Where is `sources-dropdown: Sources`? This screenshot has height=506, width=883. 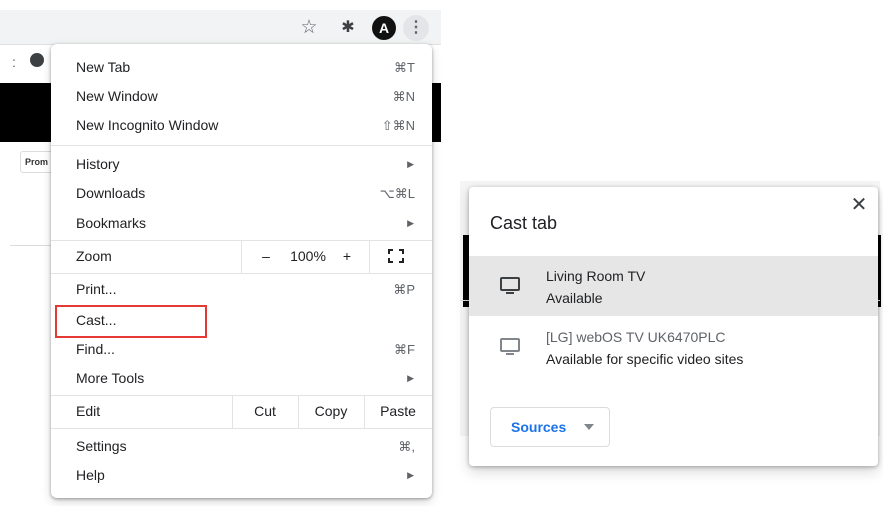 sources-dropdown: Sources is located at coordinates (550, 427).